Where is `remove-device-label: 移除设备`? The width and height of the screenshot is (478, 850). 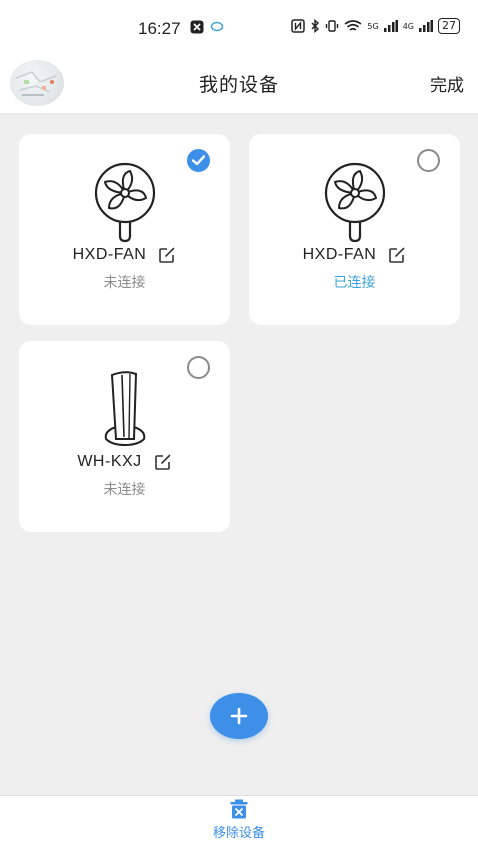 remove-device-label: 移除设备 is located at coordinates (238, 833).